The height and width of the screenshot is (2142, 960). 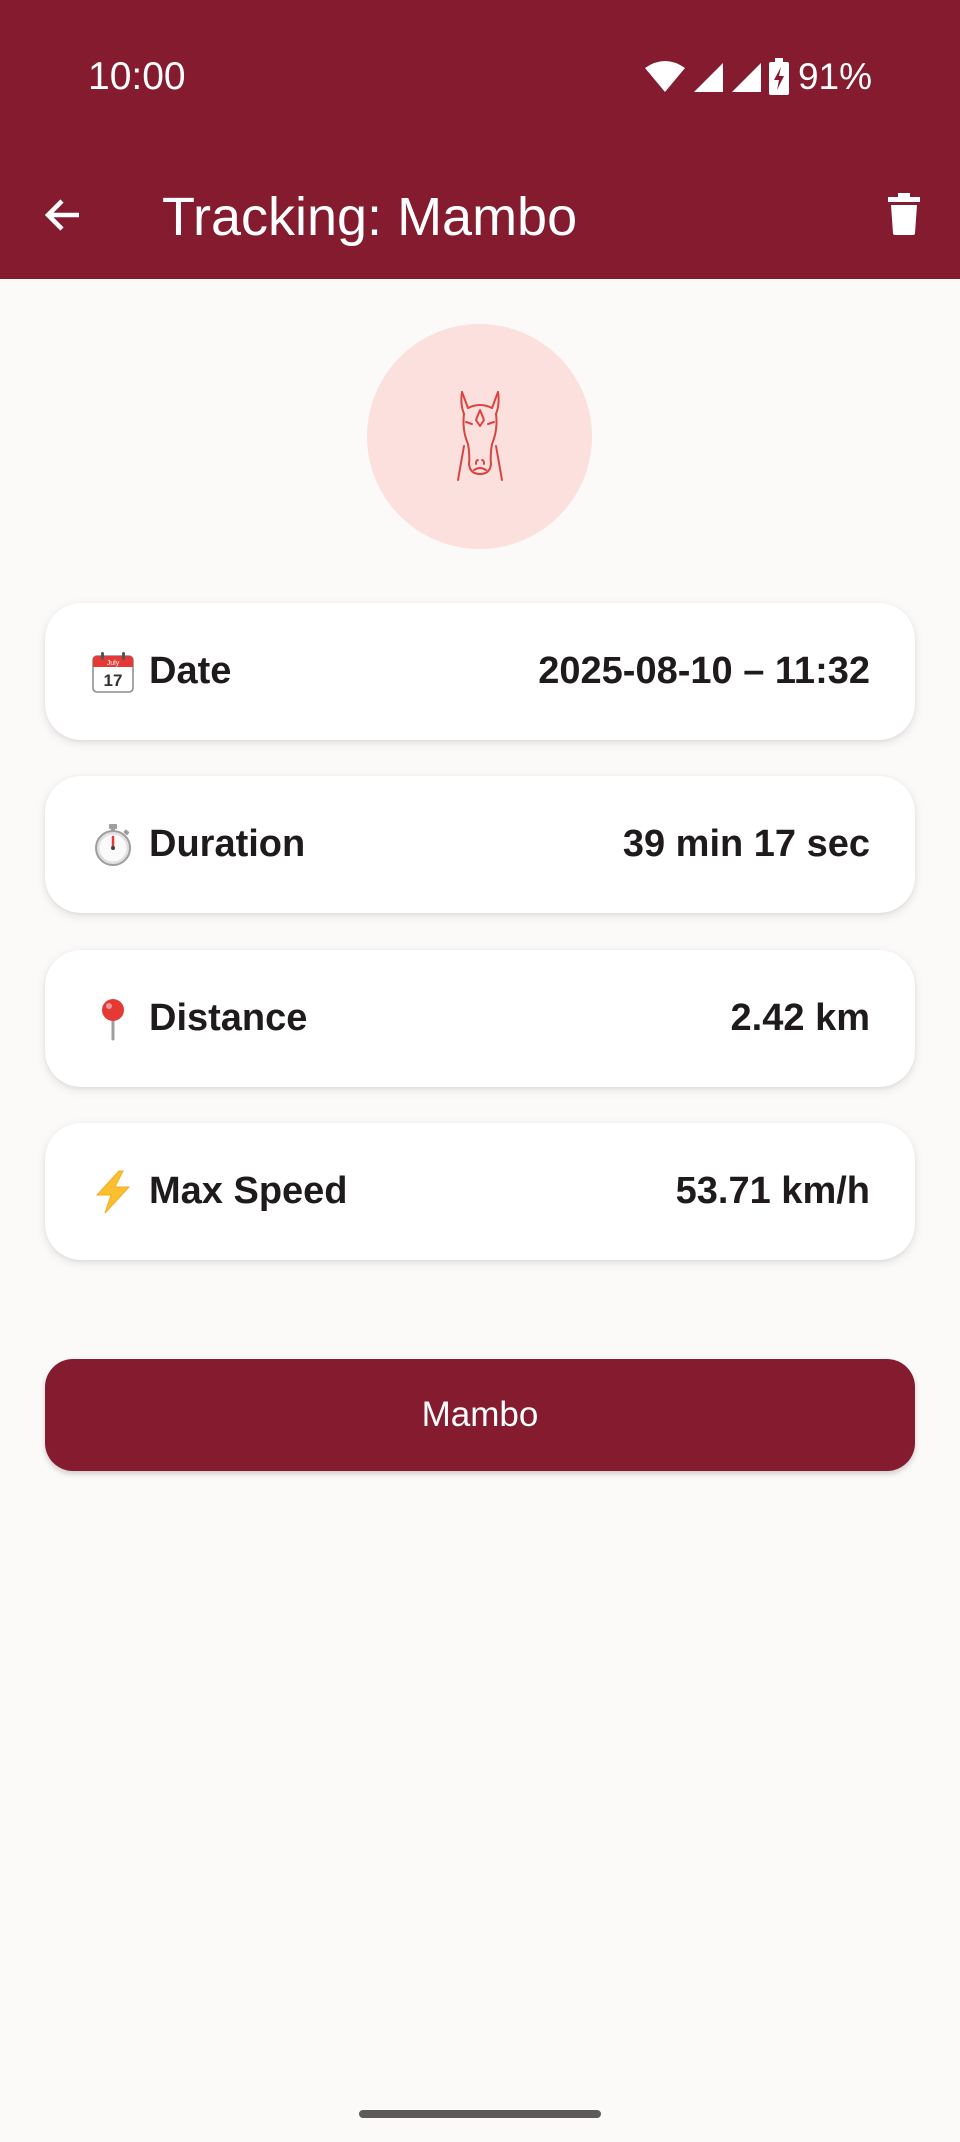 I want to click on calendar-month: July, so click(x=113, y=663).